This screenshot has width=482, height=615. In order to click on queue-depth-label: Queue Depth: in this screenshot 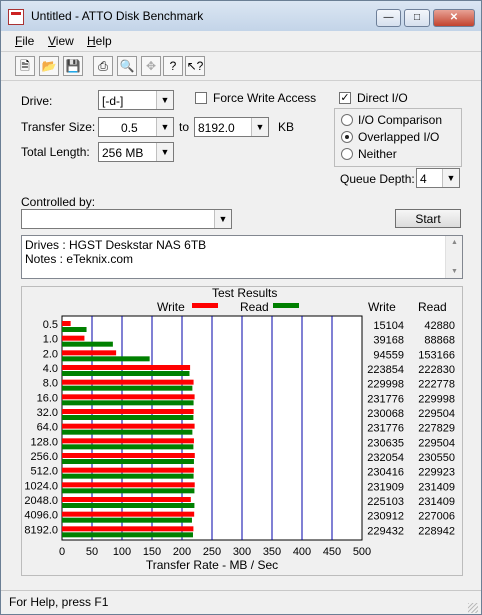, I will do `click(377, 179)`.